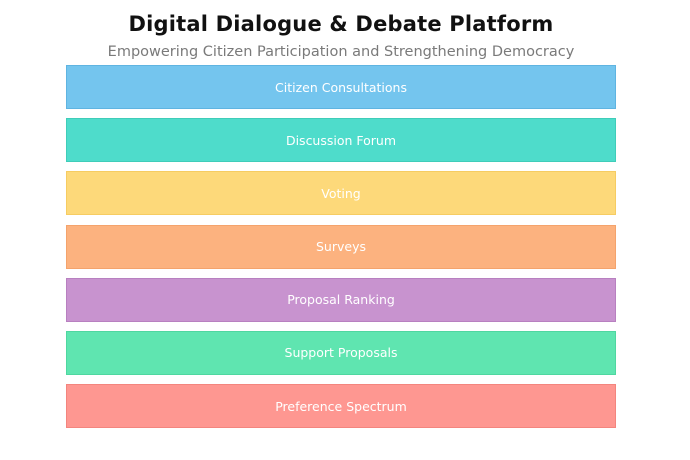  I want to click on block-preference-spectrum: Preference Spectrum, so click(341, 406).